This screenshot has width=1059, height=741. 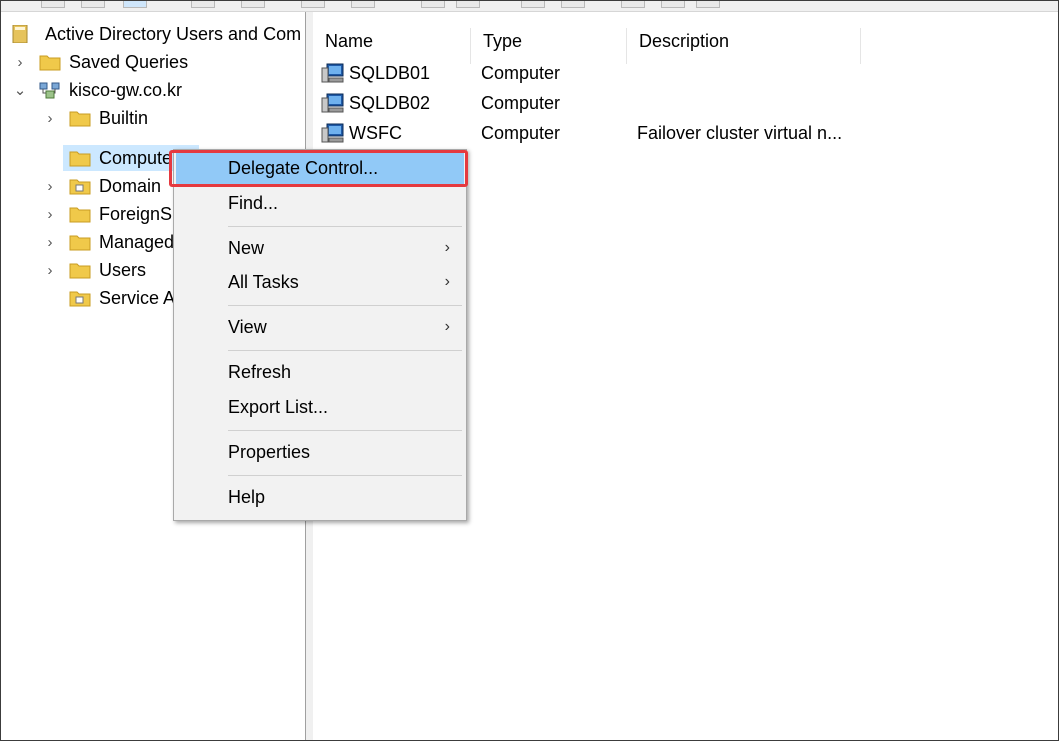 What do you see at coordinates (744, 46) in the screenshot?
I see `column-header-description: Description` at bounding box center [744, 46].